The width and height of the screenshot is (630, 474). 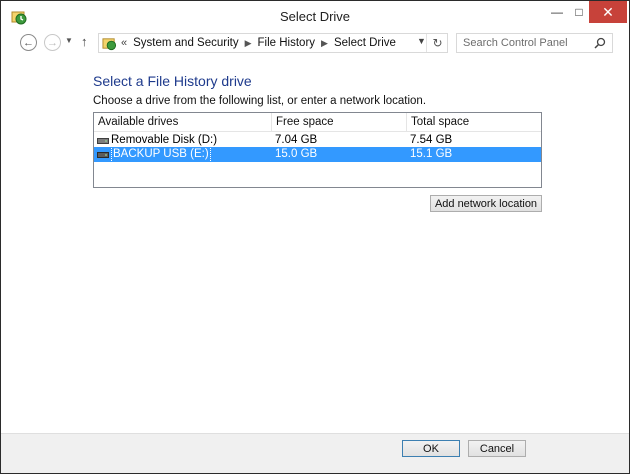 I want to click on breadcrumb-file-history: File History, so click(x=287, y=43).